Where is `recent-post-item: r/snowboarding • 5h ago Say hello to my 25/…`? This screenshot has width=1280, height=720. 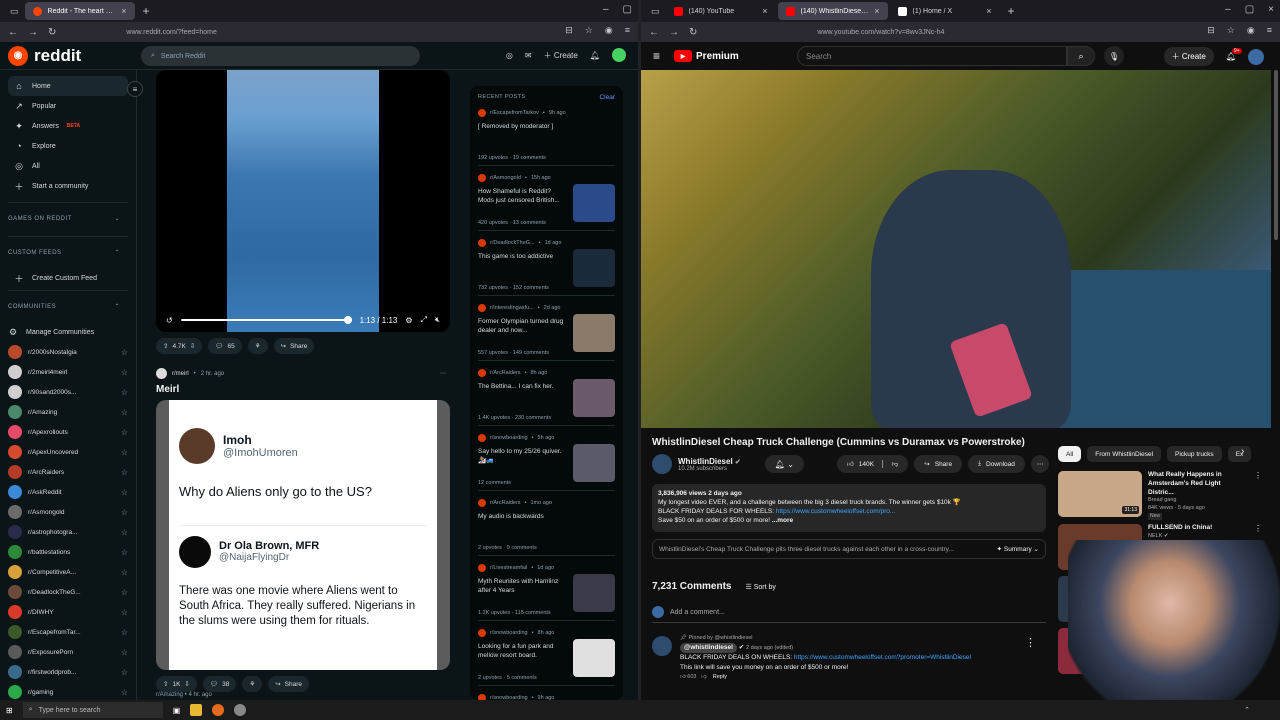
recent-post-item: r/snowboarding • 5h ago Say hello to my 25/… is located at coordinates (546, 458).